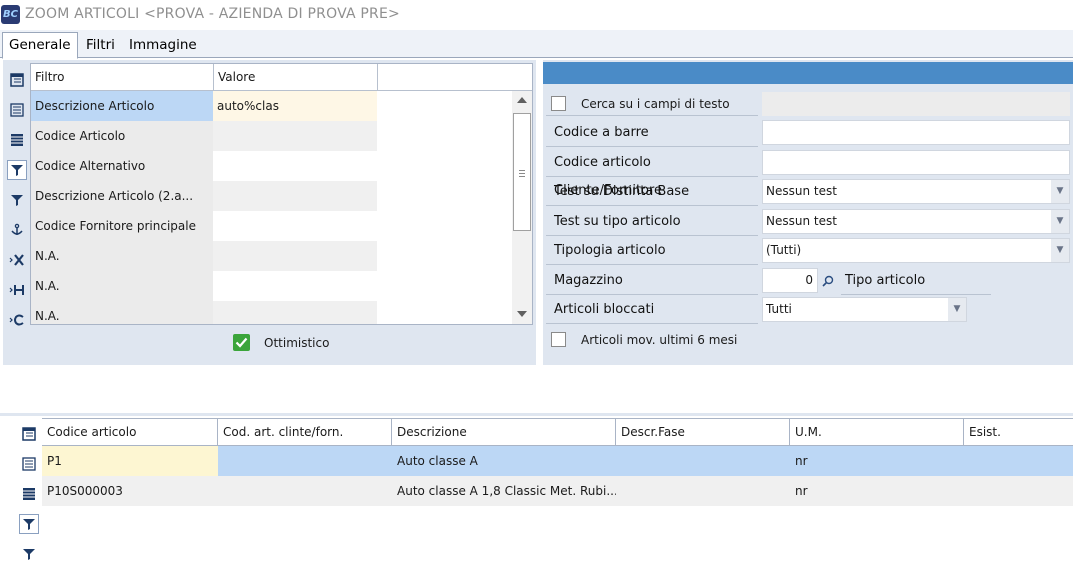  I want to click on col-header-cod-forn: Cod. art. clinte/forn., so click(305, 432).